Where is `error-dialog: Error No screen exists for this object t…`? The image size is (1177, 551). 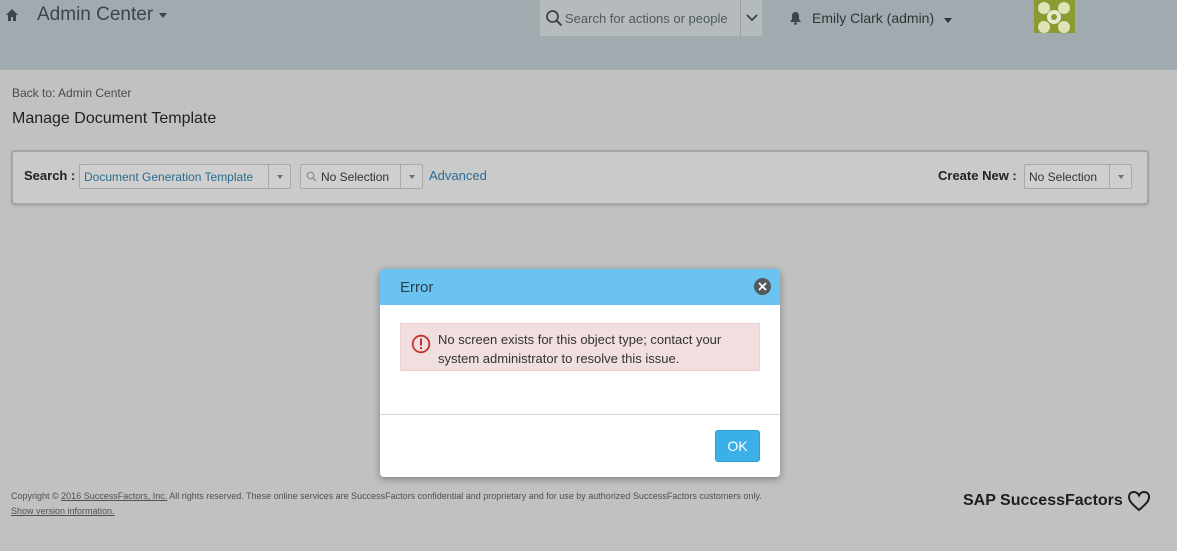 error-dialog: Error No screen exists for this object t… is located at coordinates (580, 373).